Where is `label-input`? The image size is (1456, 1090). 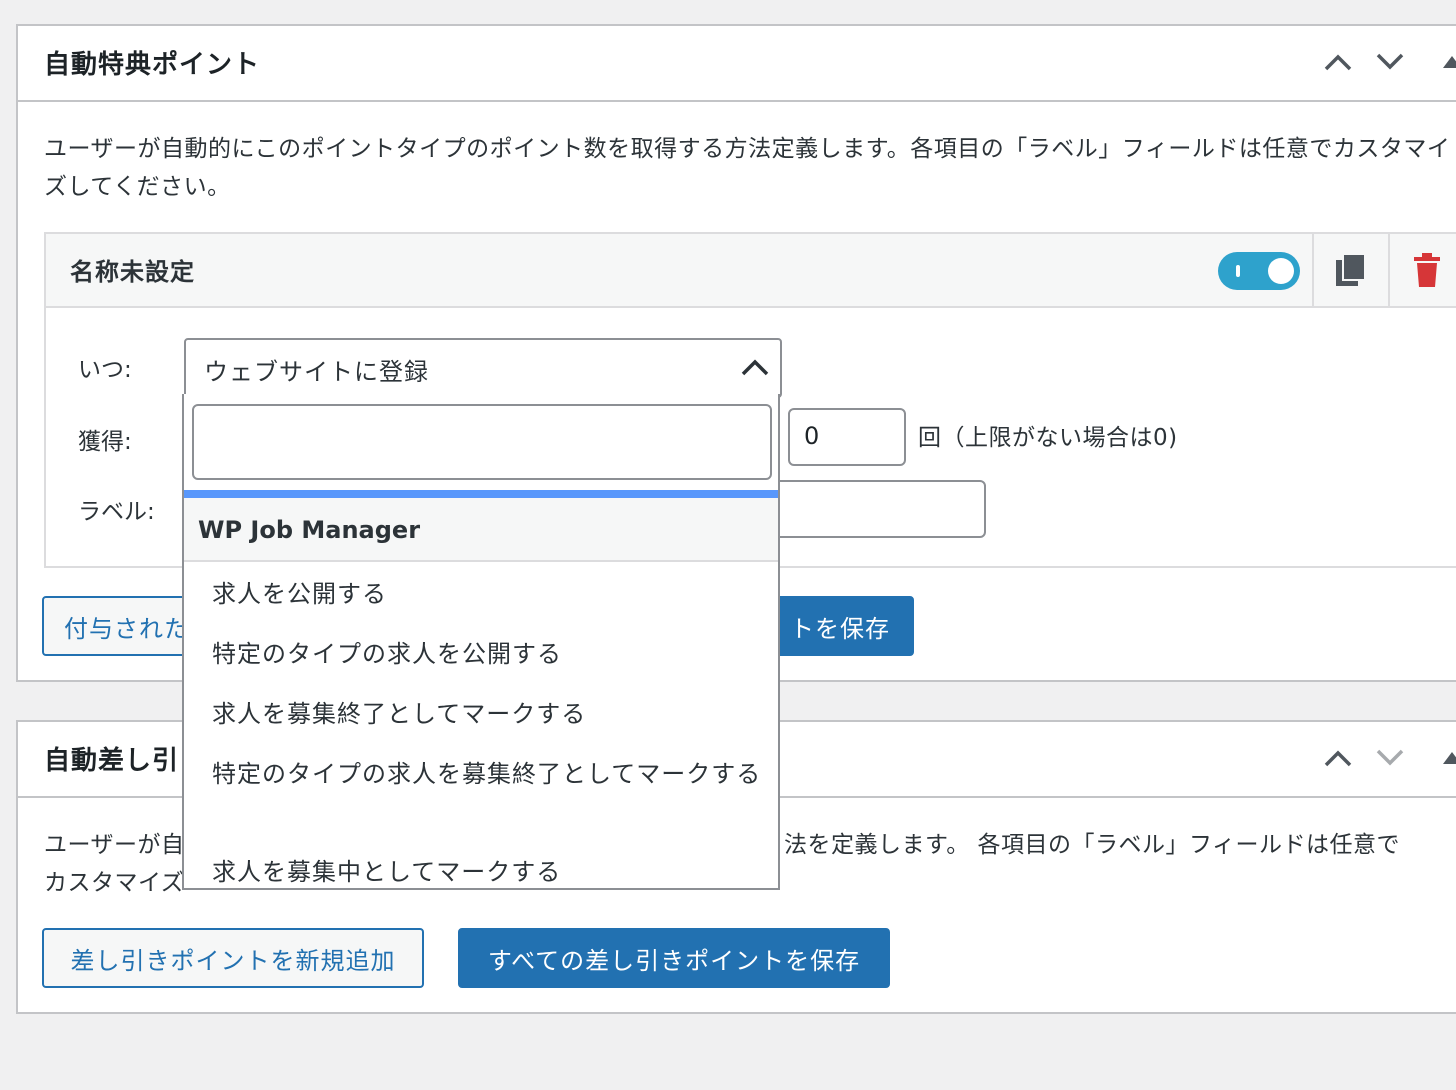
label-input is located at coordinates (866, 509).